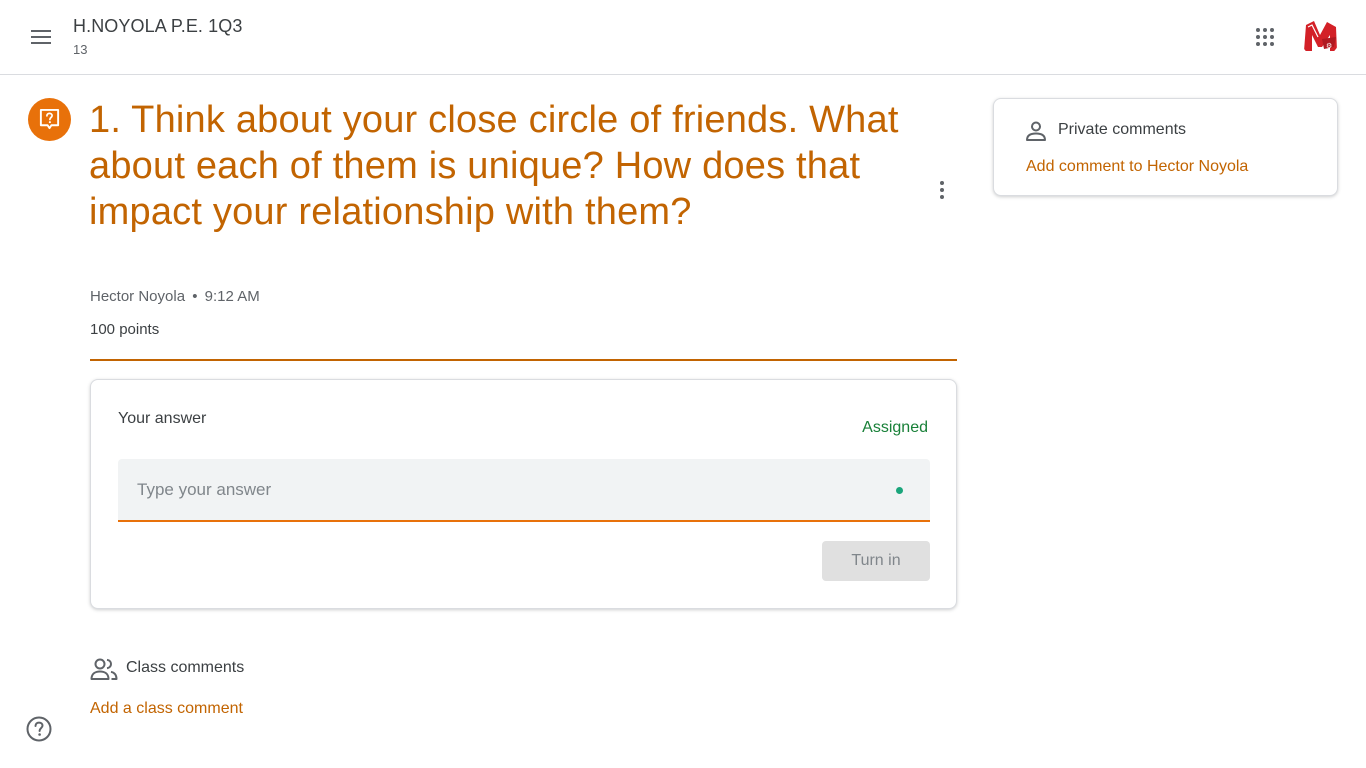  I want to click on menu-icon, so click(41, 37).